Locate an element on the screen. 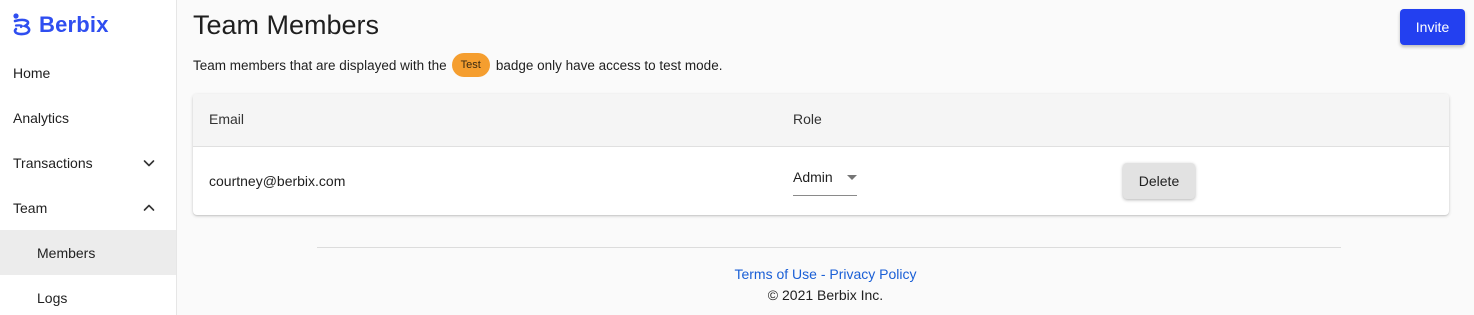  invite-button: Invite is located at coordinates (1432, 27).